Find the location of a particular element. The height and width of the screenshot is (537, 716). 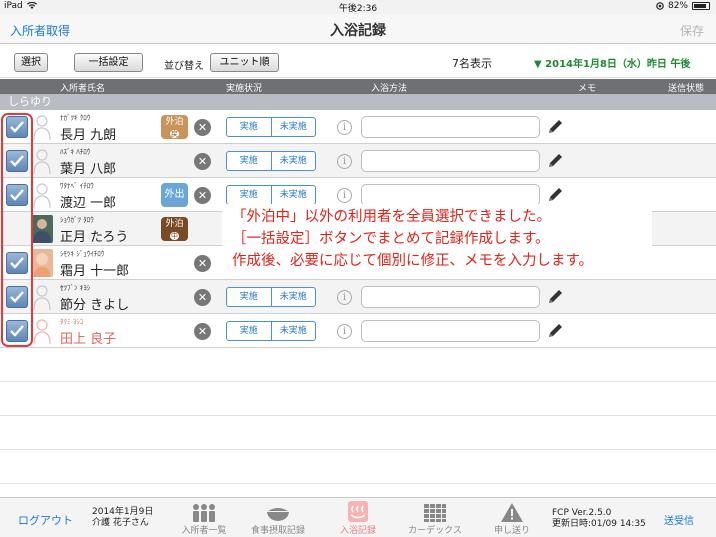

date-selector: ▼ 2014年1月8日（水）昨日 午後 is located at coordinates (612, 62).